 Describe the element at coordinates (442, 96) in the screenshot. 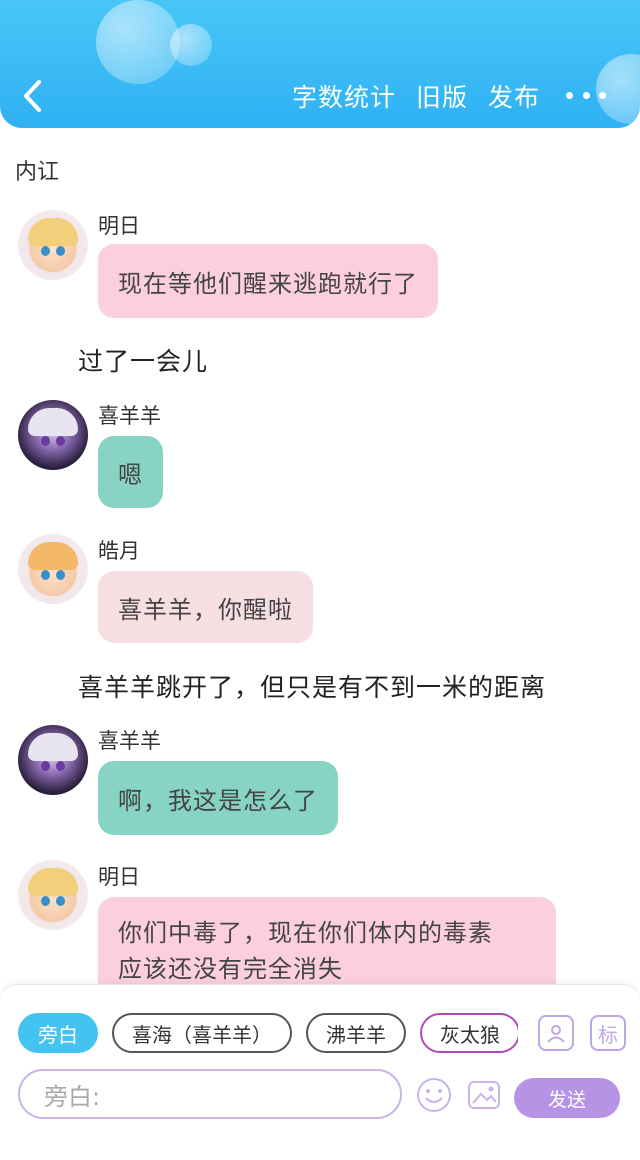

I see `old-version-link: 旧版` at that location.